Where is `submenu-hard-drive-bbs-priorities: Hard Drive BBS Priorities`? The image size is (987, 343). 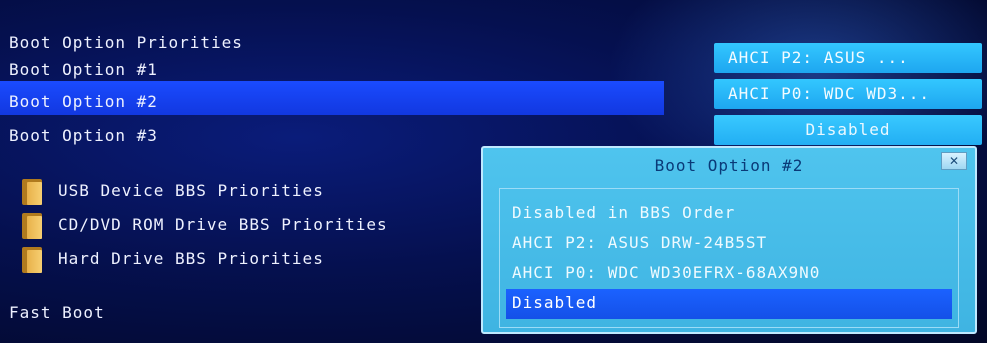
submenu-hard-drive-bbs-priorities: Hard Drive BBS Priorities is located at coordinates (191, 258).